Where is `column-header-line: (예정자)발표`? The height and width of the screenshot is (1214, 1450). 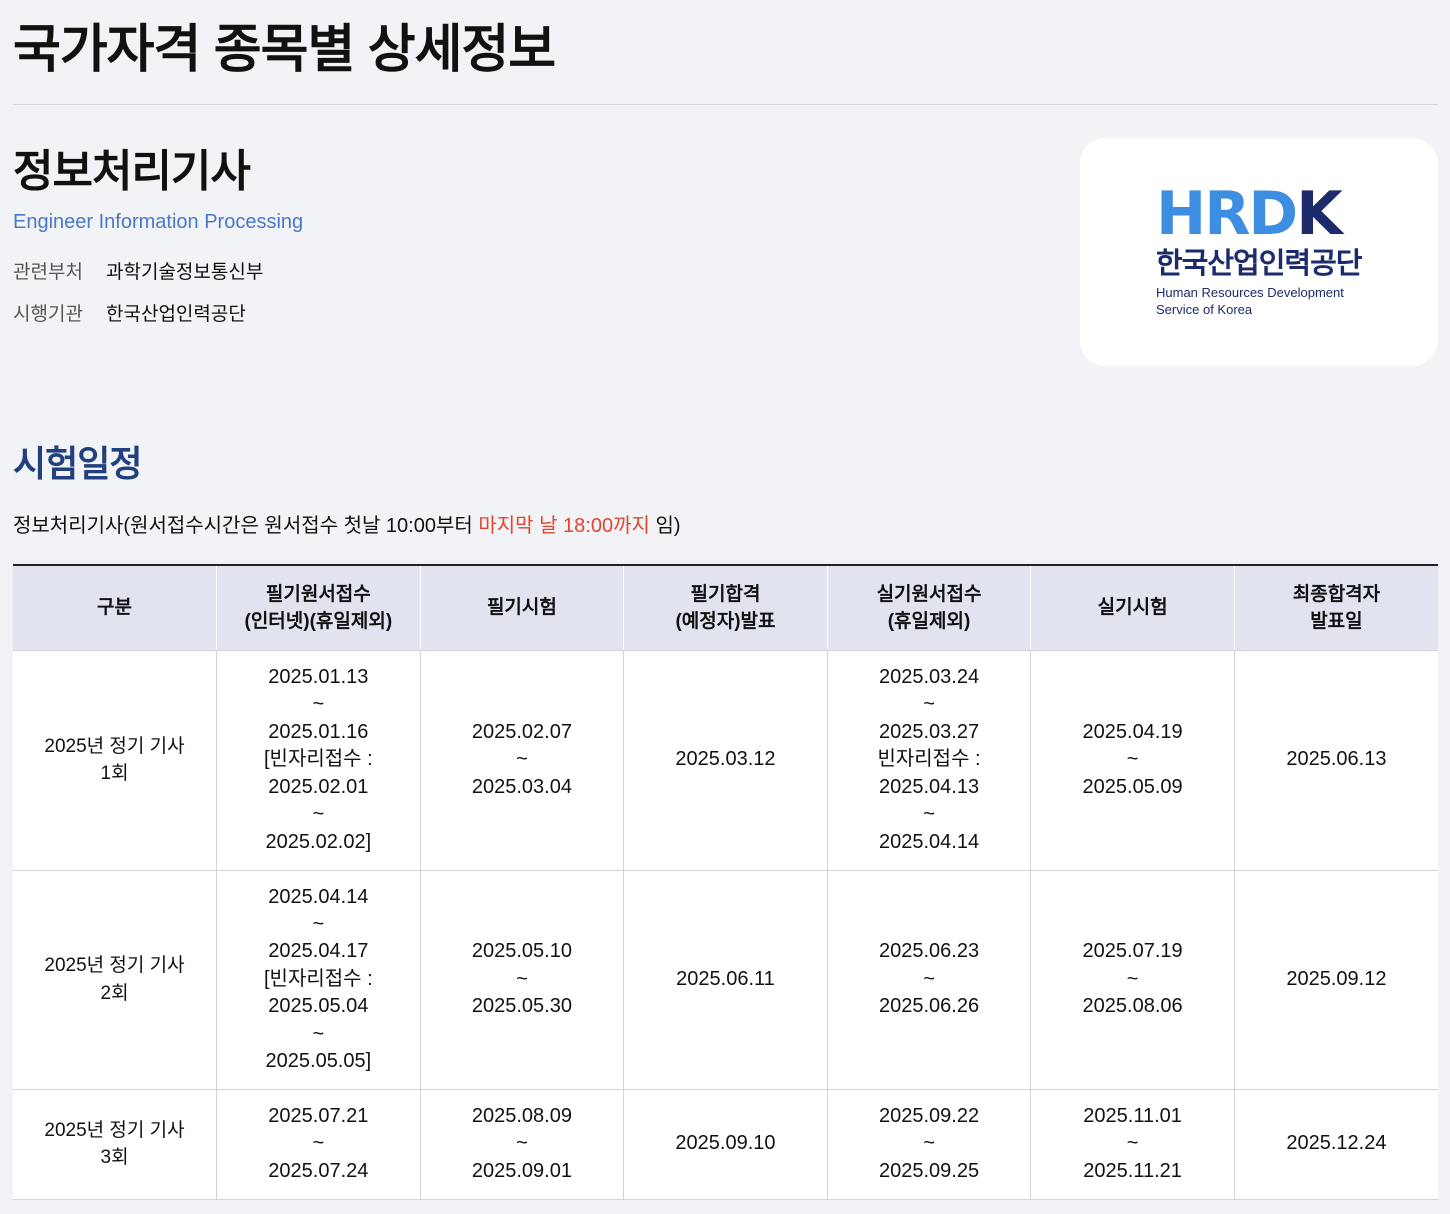
column-header-line: (예정자)발표 is located at coordinates (725, 621).